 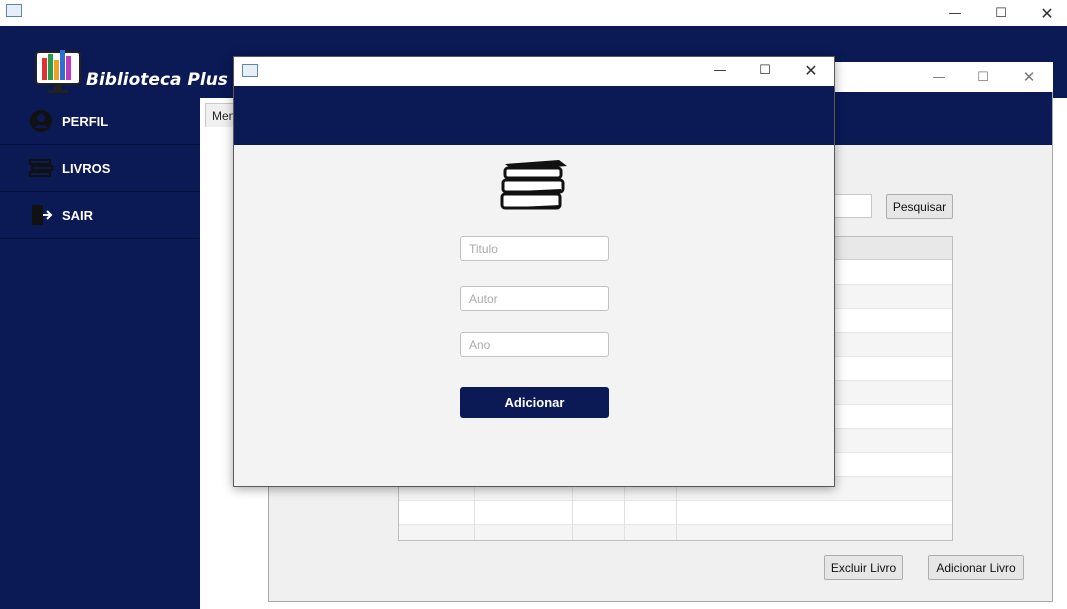 I want to click on dialog-title-bar: — ☐ ✕, so click(x=534, y=71).